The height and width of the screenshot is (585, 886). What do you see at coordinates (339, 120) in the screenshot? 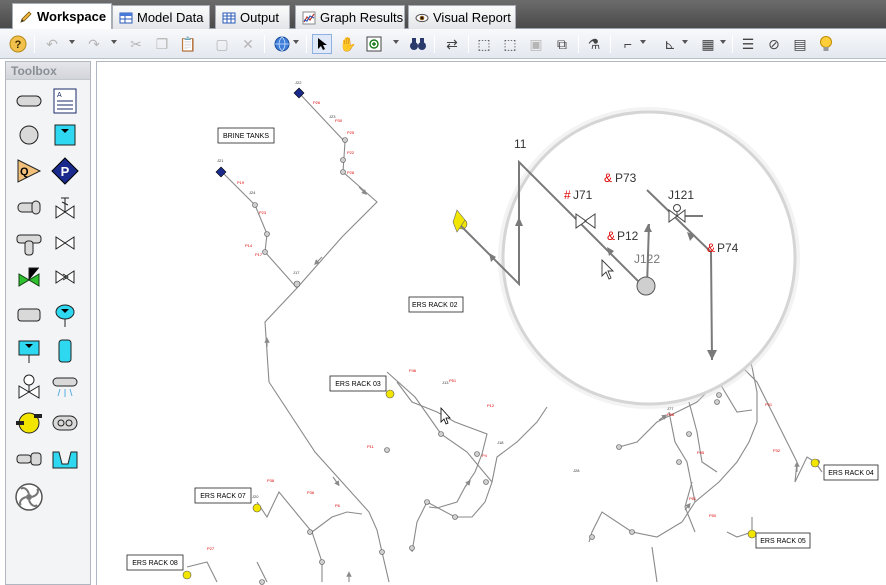
I see `svg-text: P30` at bounding box center [339, 120].